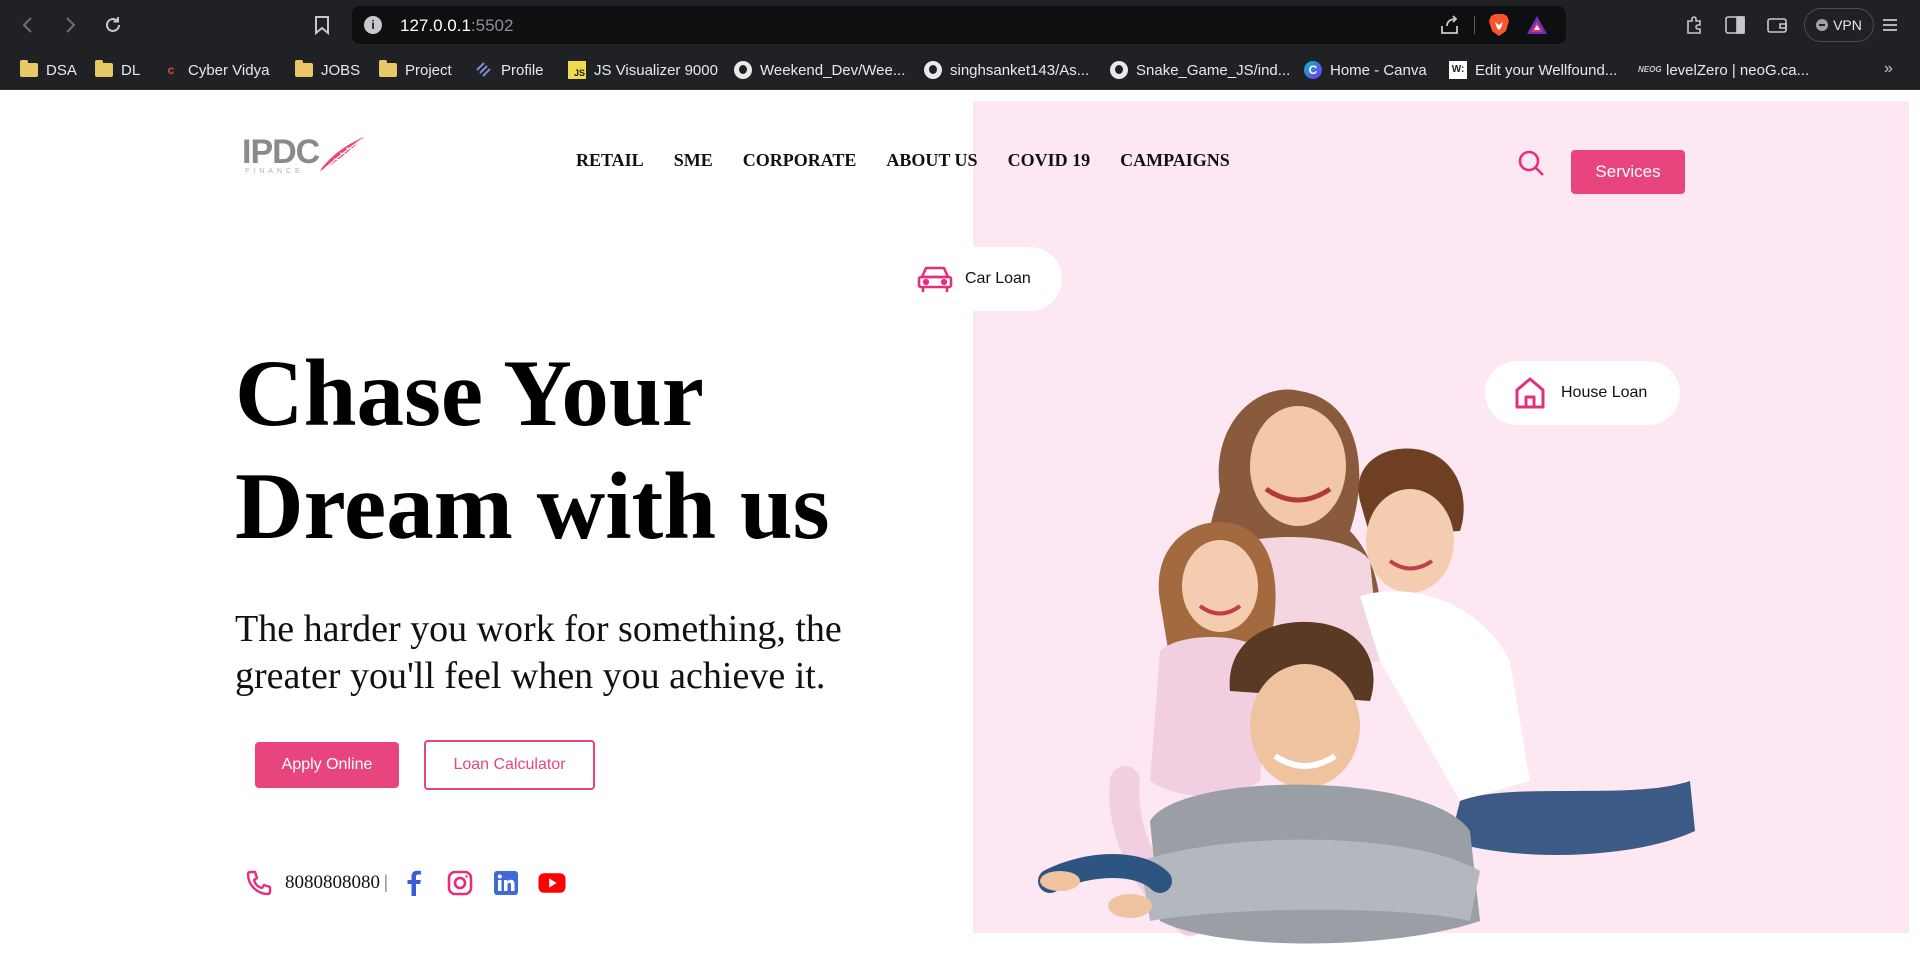 The width and height of the screenshot is (1920, 968). I want to click on feather-icon, so click(342, 154).